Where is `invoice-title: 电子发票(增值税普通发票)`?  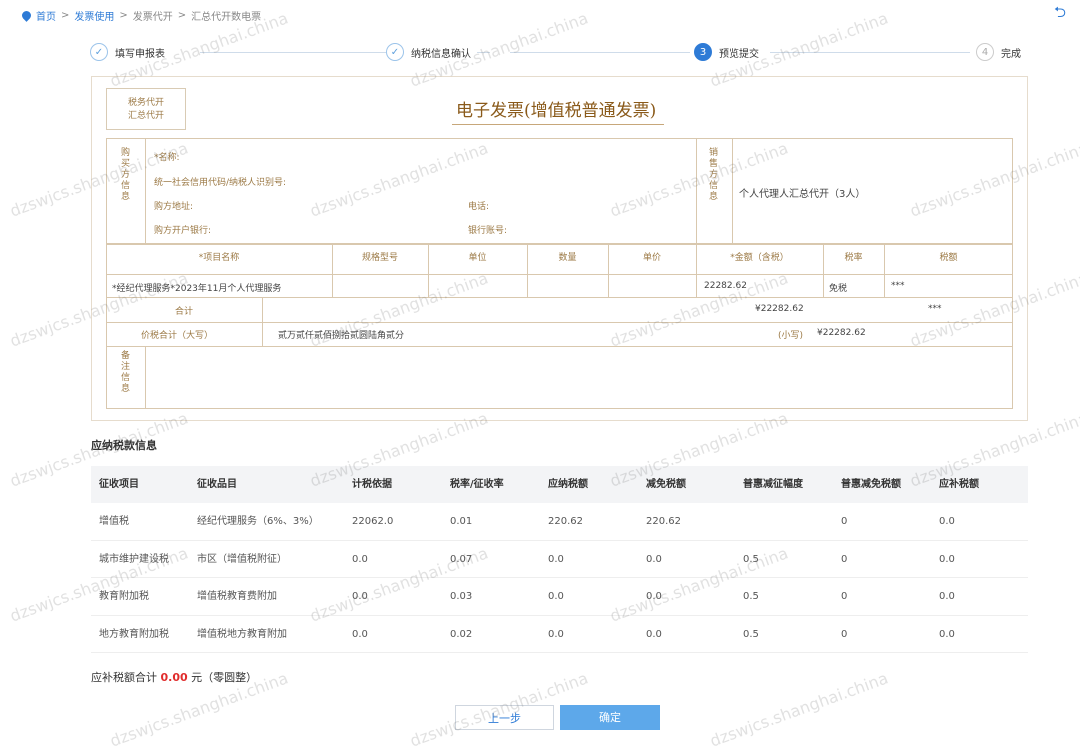
invoice-title: 电子发票(增值税普通发票) is located at coordinates (556, 111).